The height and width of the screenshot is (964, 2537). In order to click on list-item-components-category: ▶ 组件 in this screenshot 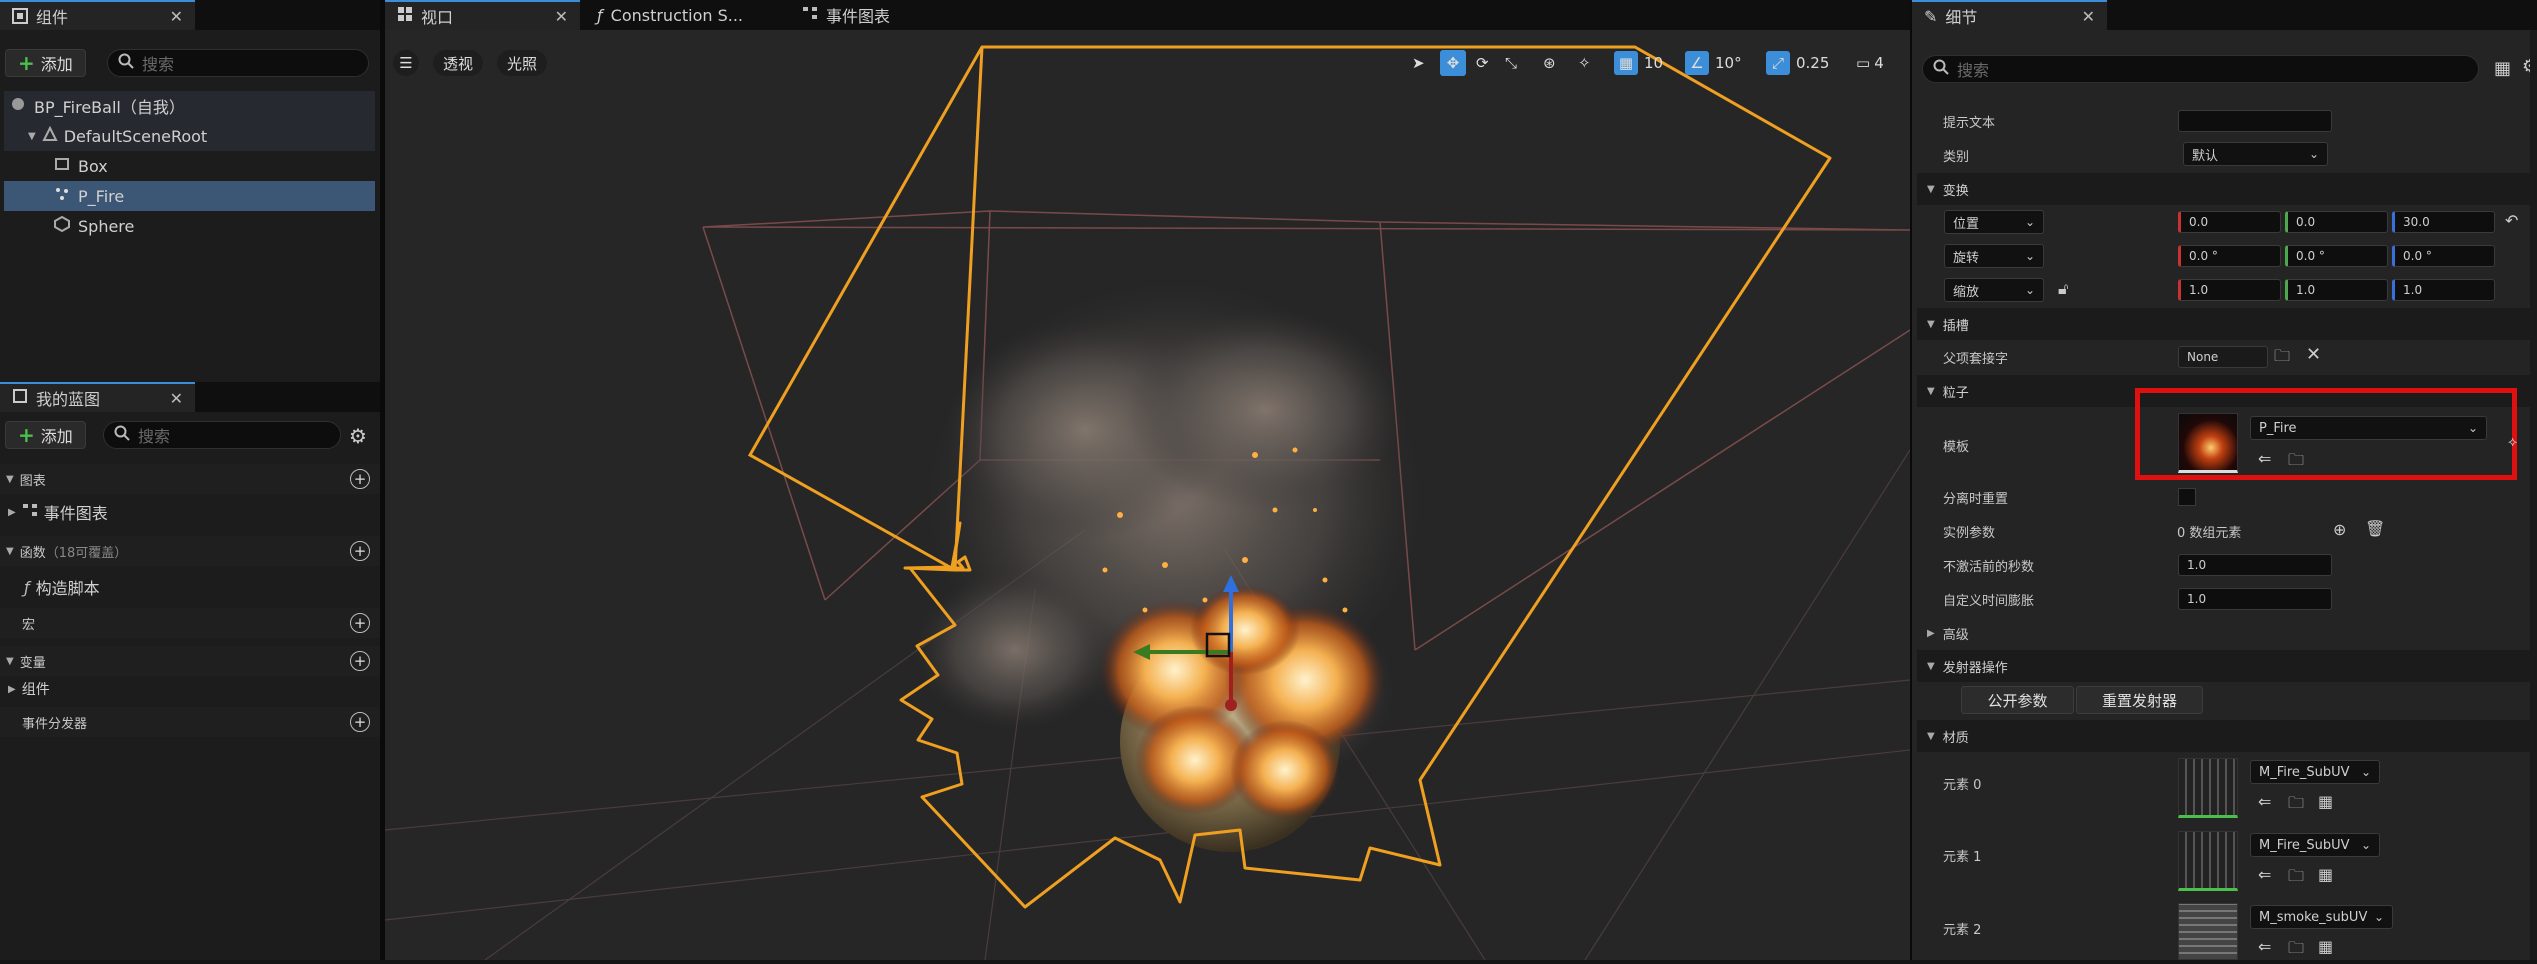, I will do `click(190, 689)`.